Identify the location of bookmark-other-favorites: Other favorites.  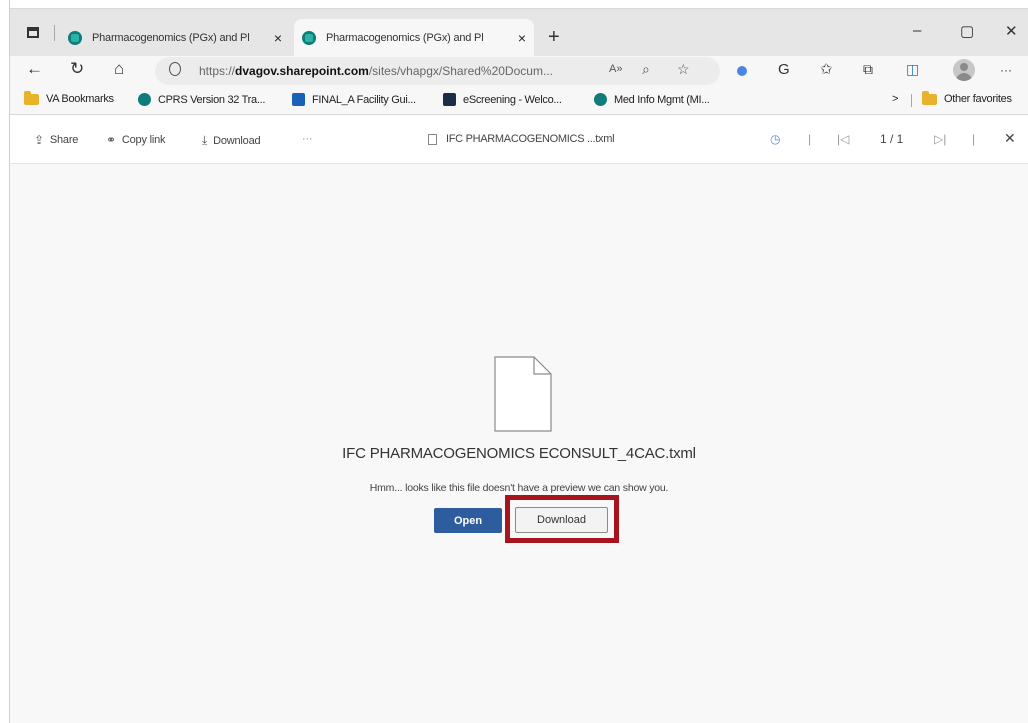
(967, 97).